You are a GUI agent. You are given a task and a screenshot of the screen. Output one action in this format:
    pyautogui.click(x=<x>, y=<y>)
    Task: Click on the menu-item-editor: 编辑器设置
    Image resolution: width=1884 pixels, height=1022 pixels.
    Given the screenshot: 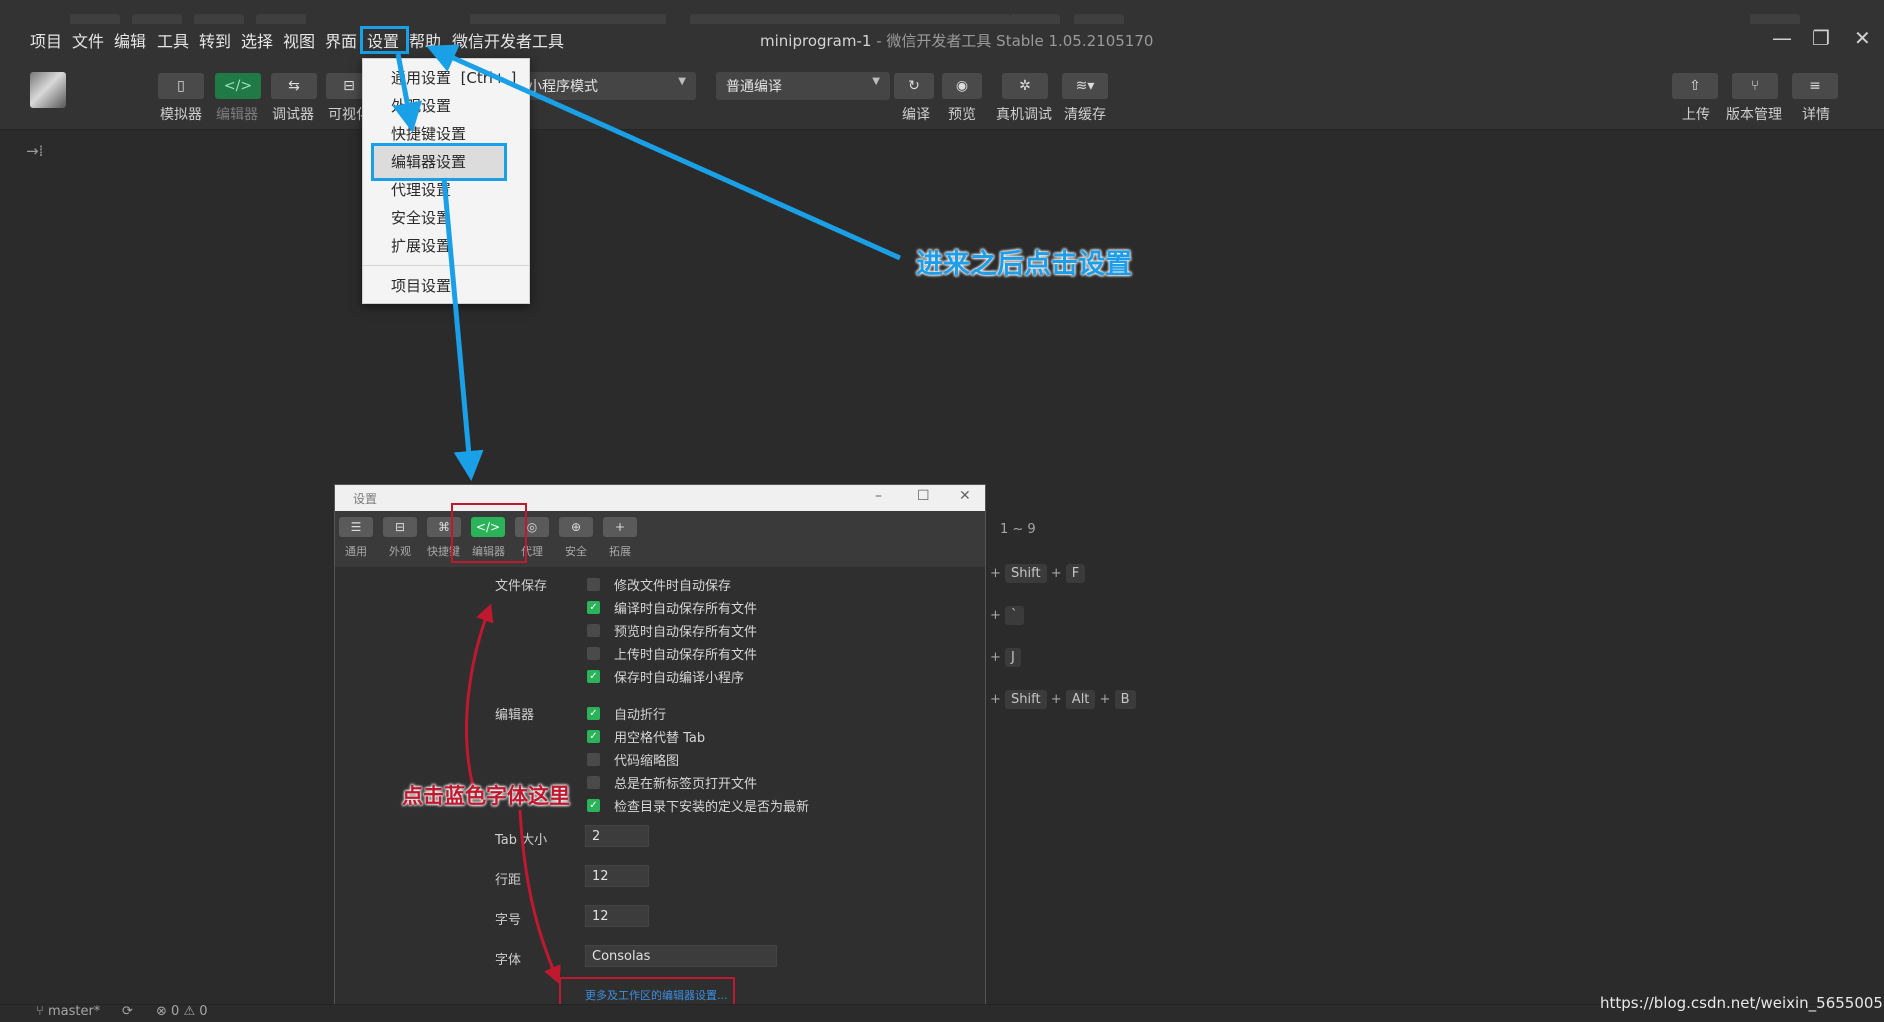 What is the action you would take?
    pyautogui.click(x=428, y=161)
    